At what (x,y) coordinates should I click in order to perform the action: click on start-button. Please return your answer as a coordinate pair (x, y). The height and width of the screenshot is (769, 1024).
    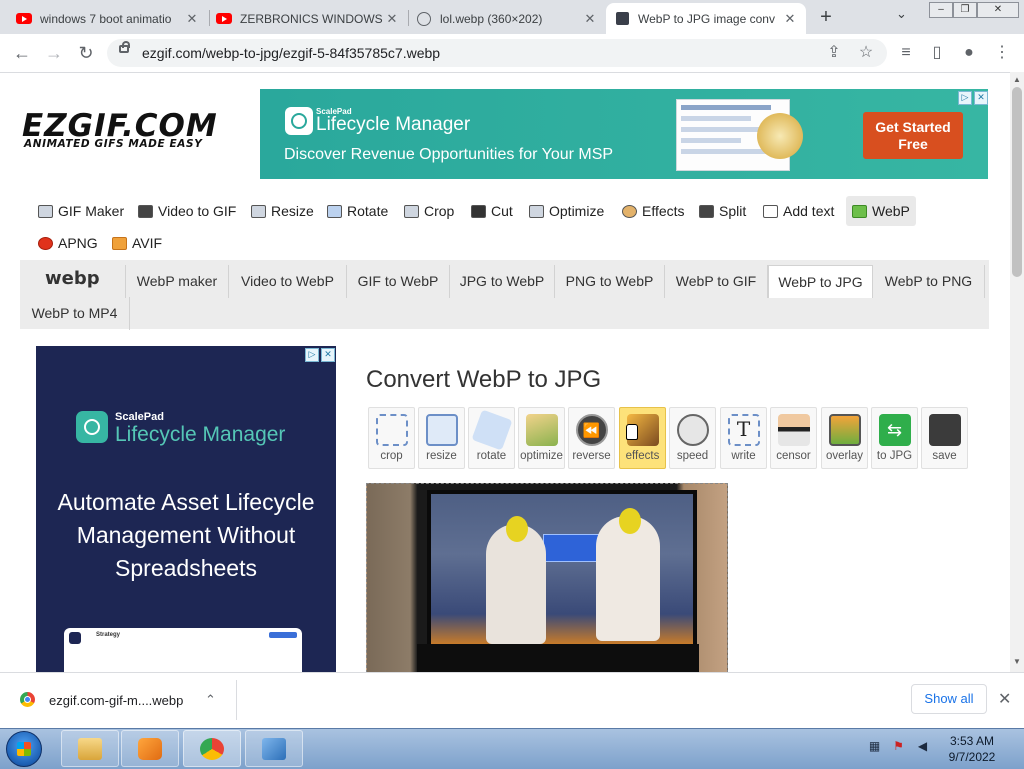
    Looking at the image, I should click on (24, 749).